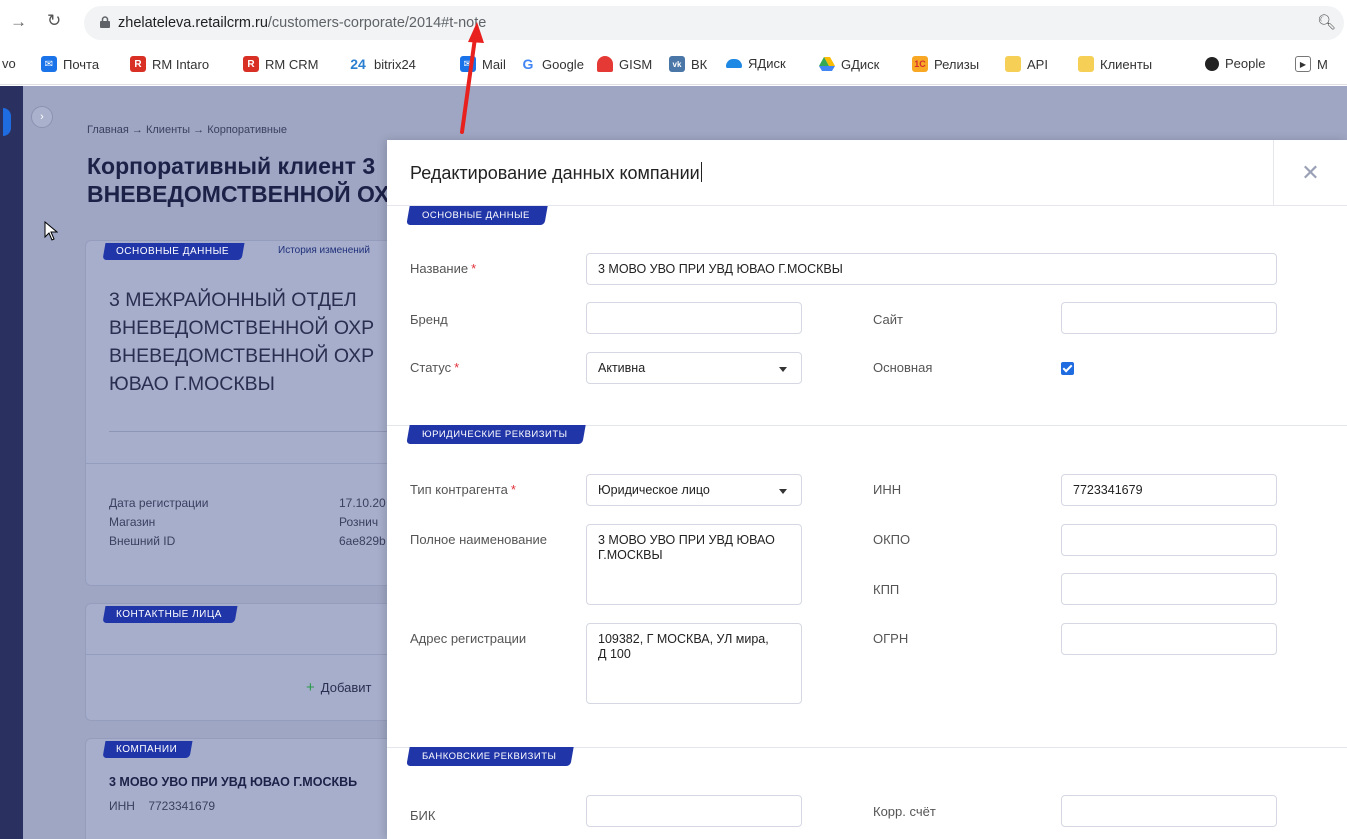 Image resolution: width=1347 pixels, height=839 pixels. What do you see at coordinates (734, 63) in the screenshot?
I see `disk-icon` at bounding box center [734, 63].